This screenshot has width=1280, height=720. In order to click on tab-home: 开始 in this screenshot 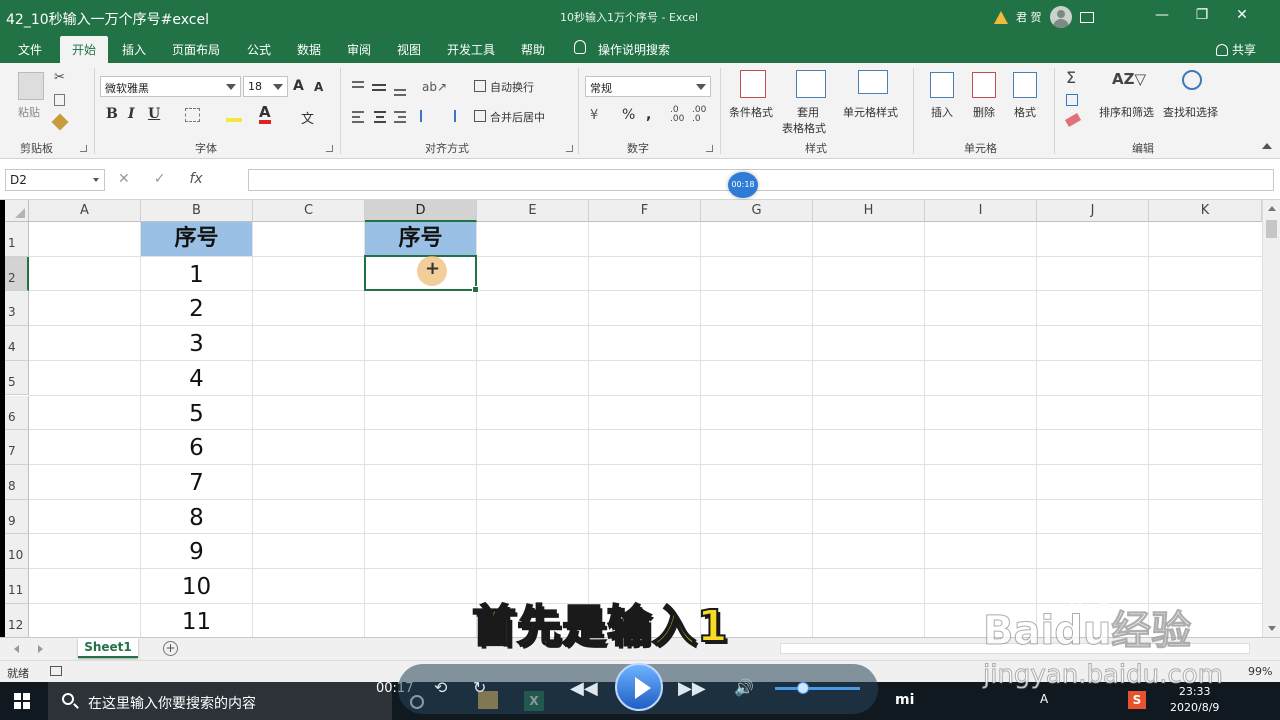, I will do `click(84, 50)`.